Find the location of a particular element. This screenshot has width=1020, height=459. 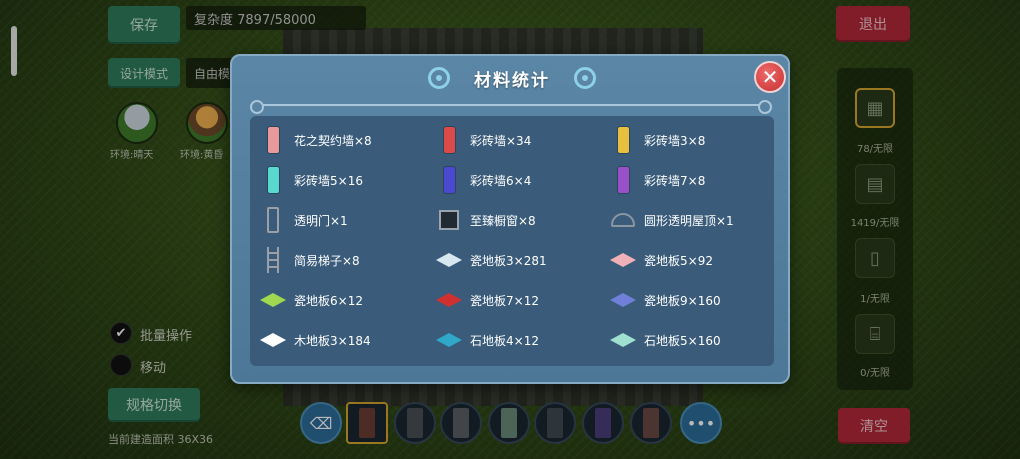

material-item: 瓷地板9×160 is located at coordinates (665, 300).